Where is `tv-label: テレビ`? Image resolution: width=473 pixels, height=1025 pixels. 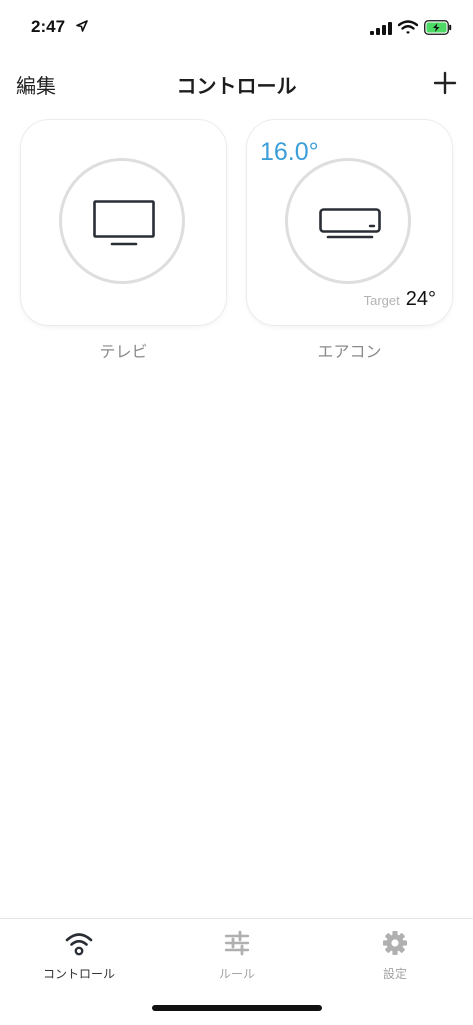 tv-label: テレビ is located at coordinates (123, 351).